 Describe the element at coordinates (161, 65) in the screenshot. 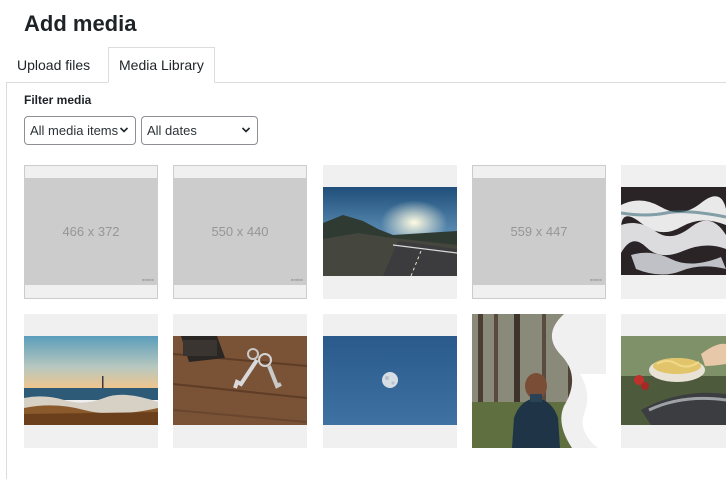

I see `tab-media-library: Media Library` at that location.